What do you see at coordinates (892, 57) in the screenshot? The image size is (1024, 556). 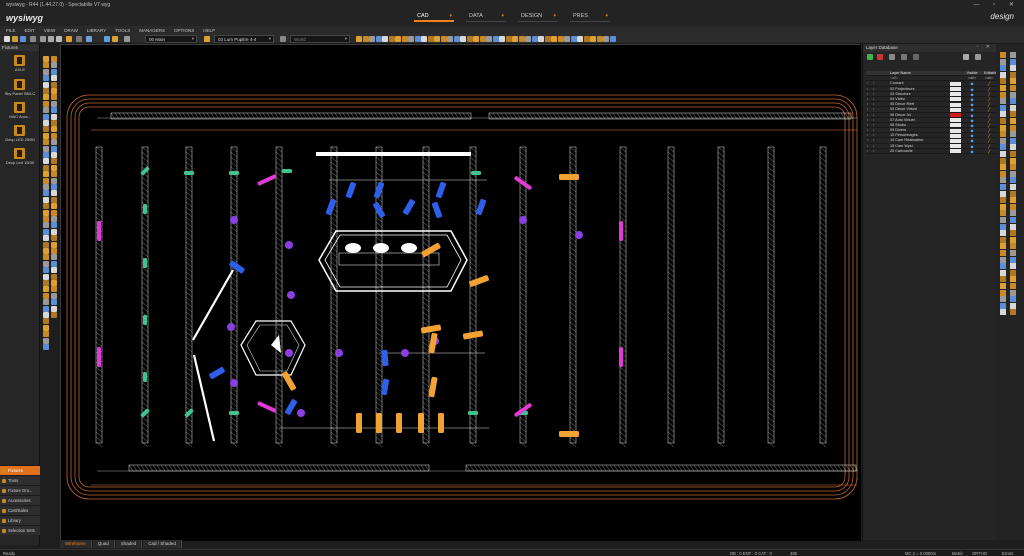 I see `copy-layer-icon` at bounding box center [892, 57].